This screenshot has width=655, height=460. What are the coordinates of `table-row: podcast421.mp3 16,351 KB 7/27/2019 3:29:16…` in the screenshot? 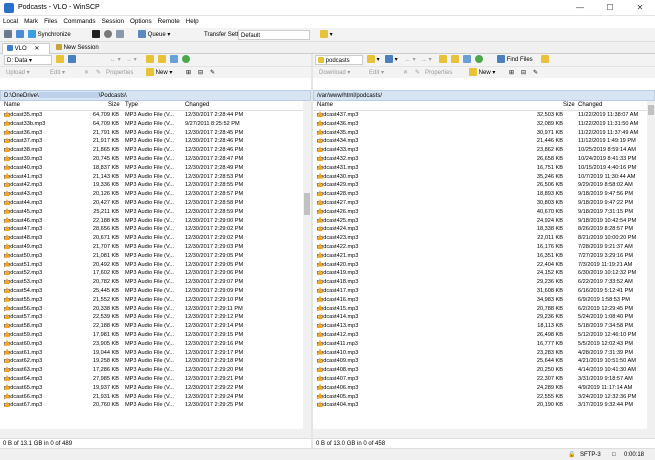 It's located at (484, 256).